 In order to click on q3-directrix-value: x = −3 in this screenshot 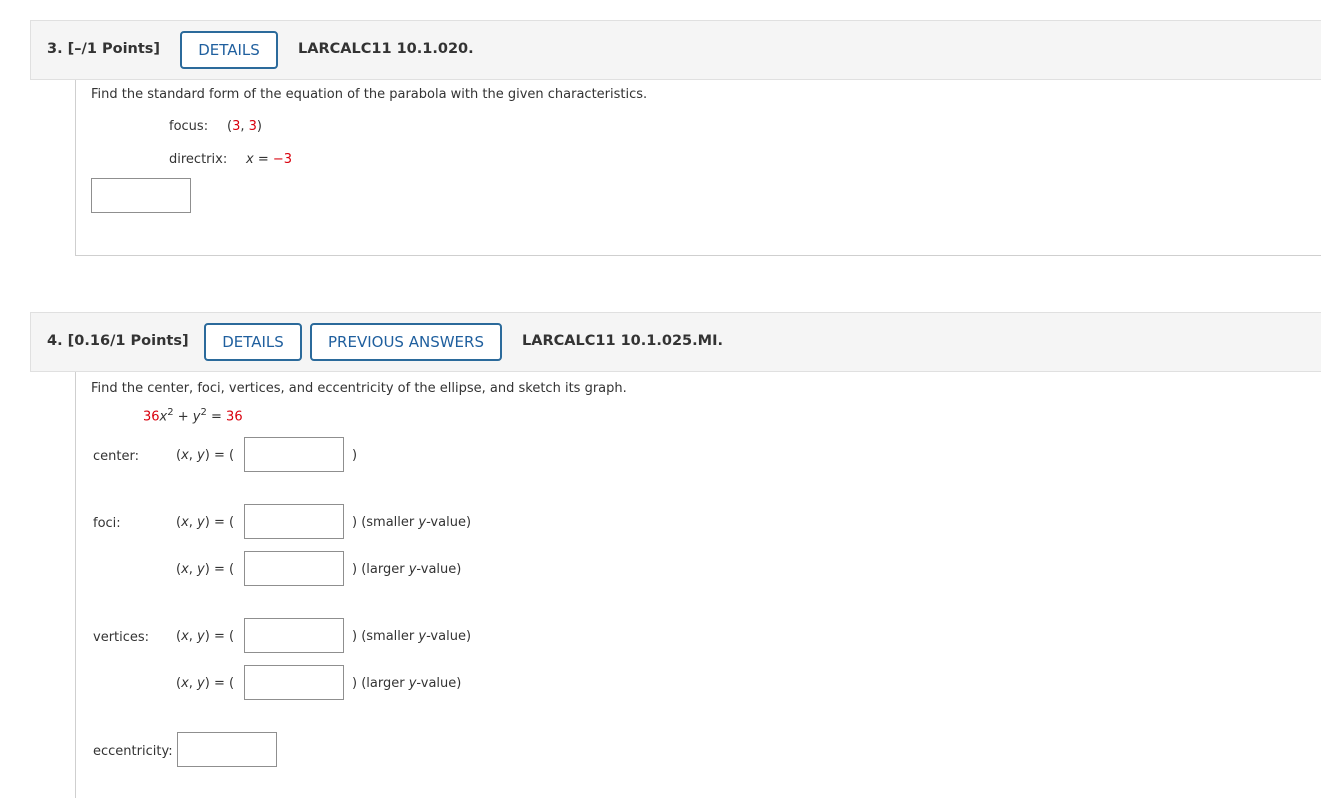, I will do `click(269, 159)`.